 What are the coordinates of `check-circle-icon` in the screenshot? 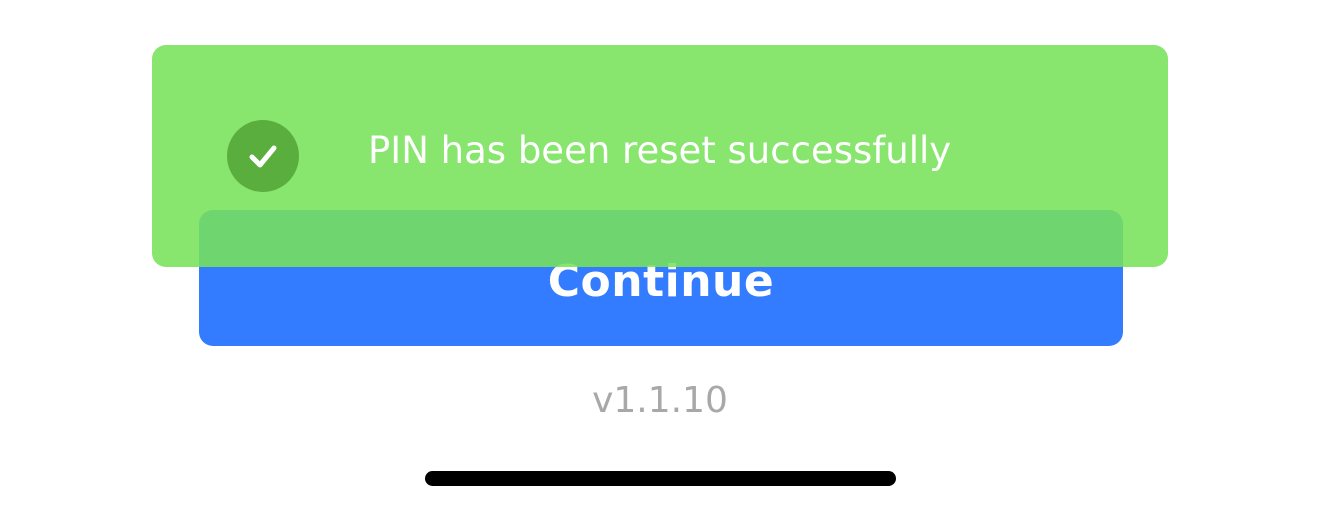 It's located at (263, 156).